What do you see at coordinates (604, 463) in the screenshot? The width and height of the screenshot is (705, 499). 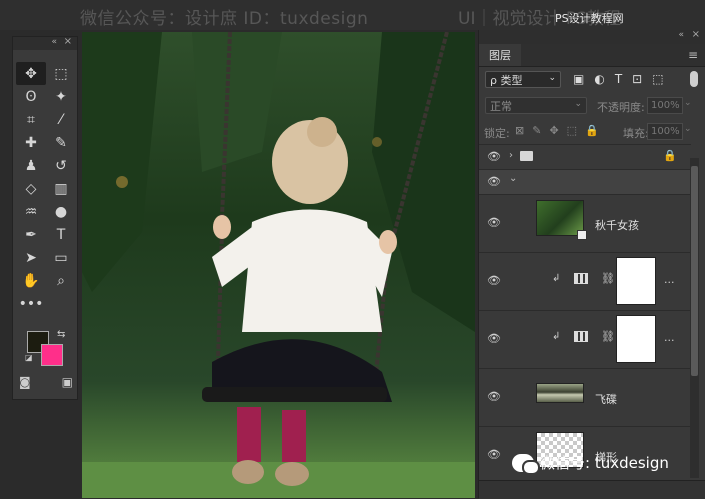 I see `wechat-id: 微信号: tuxdesign` at bounding box center [604, 463].